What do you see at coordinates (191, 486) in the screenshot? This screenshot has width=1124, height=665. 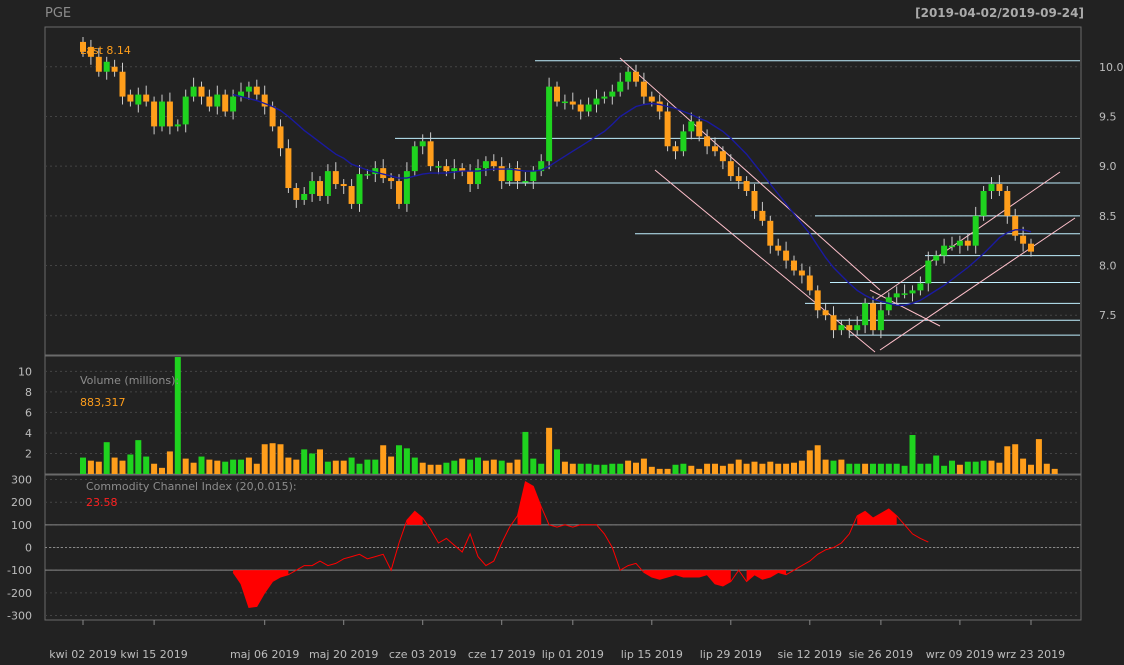 I see `cci-label: Commodity Channel Index (20,0.015):` at bounding box center [191, 486].